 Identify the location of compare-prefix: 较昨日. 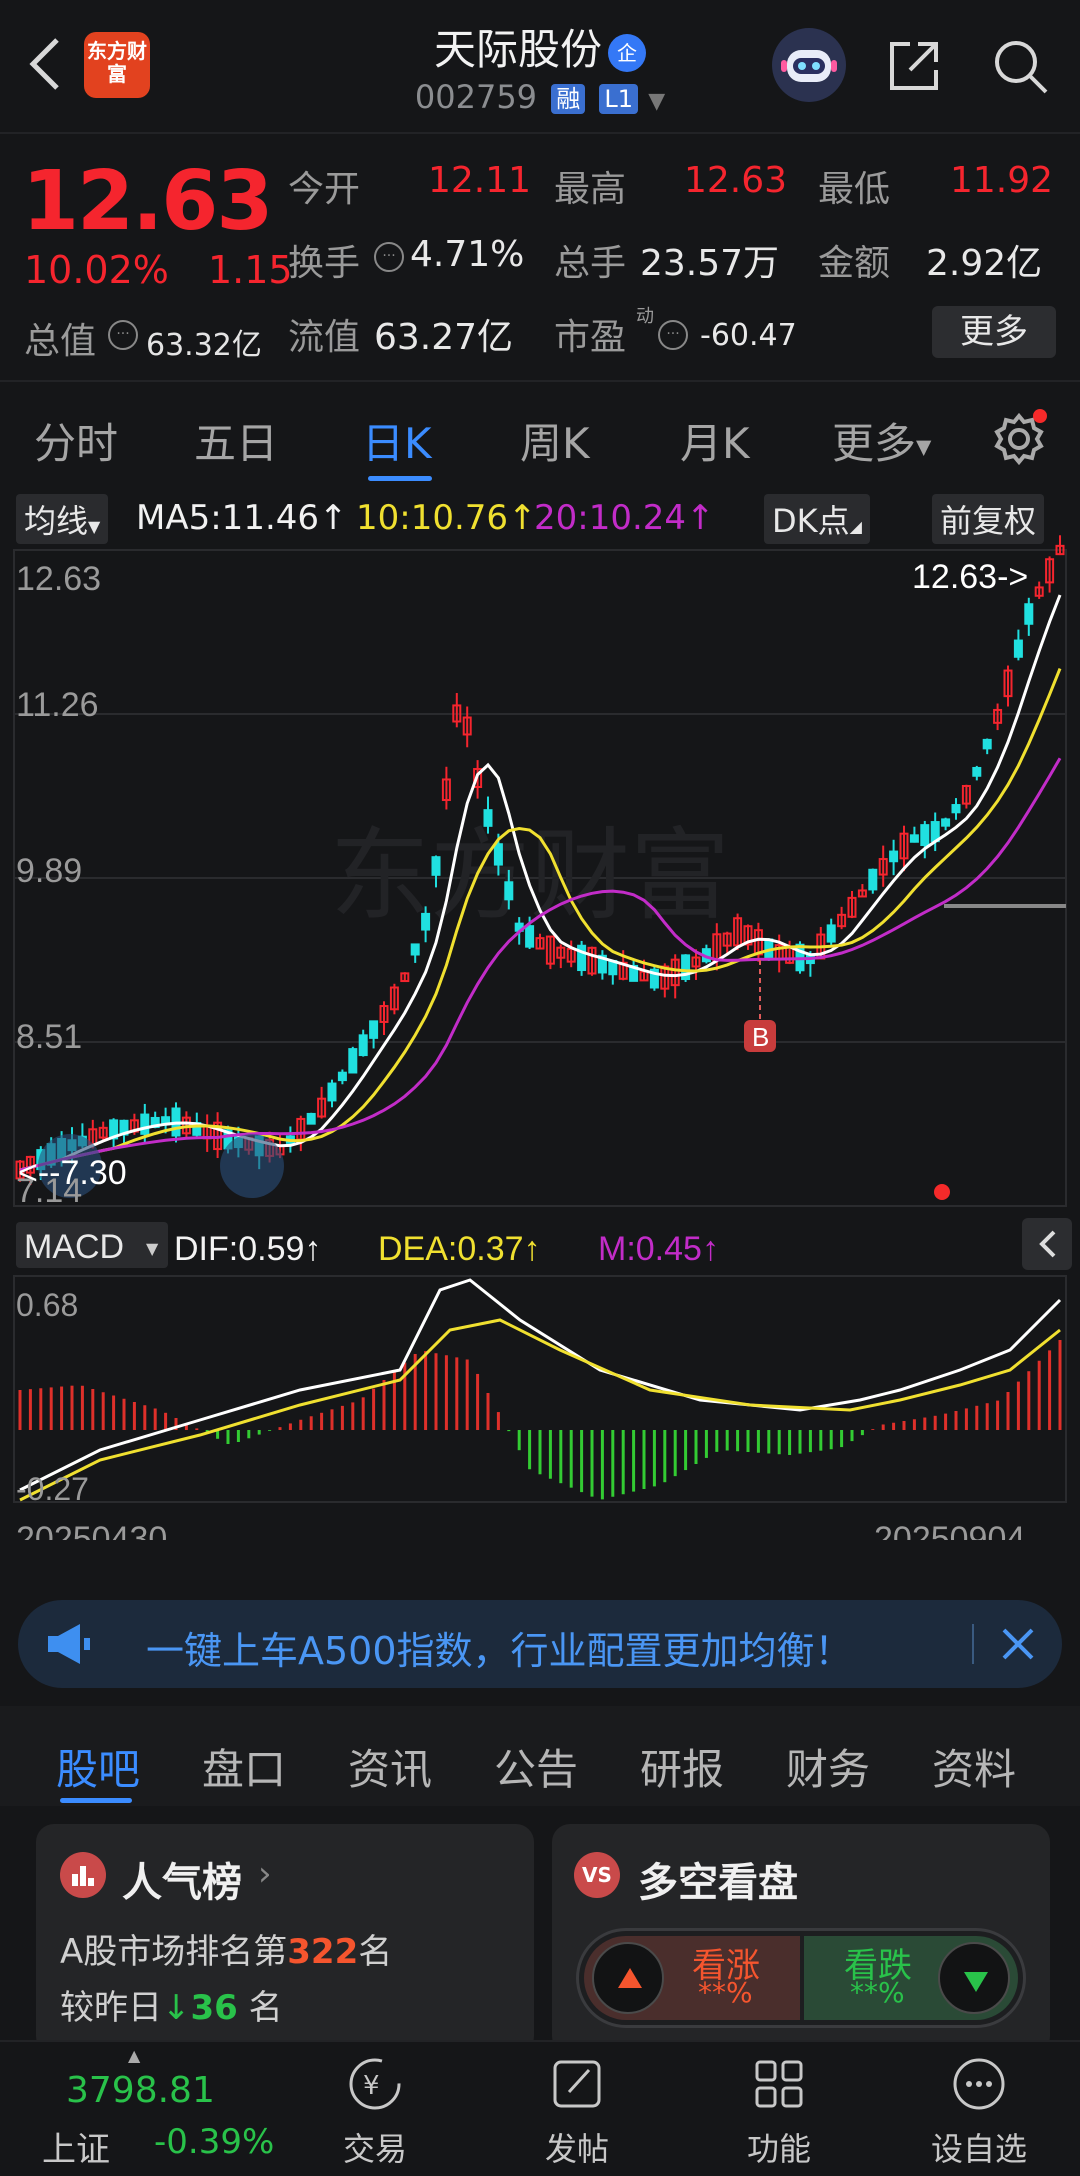
(111, 2008).